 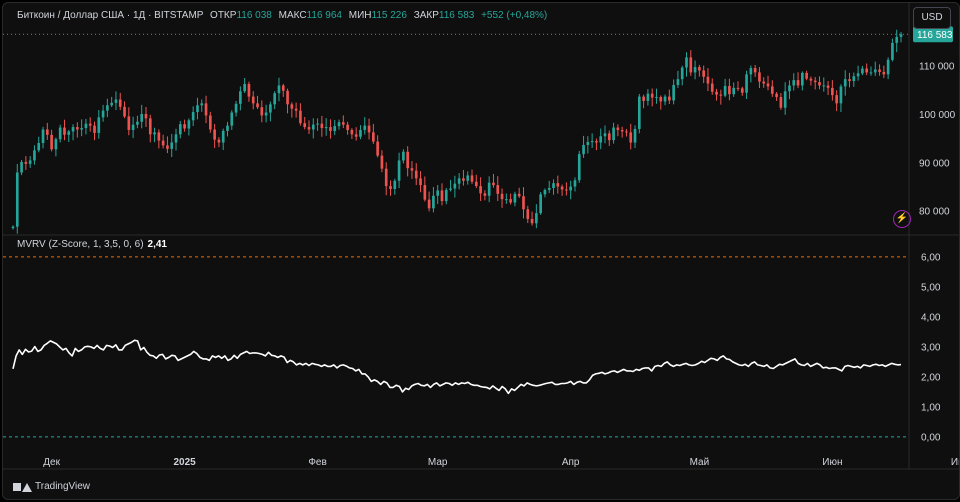 What do you see at coordinates (389, 15) in the screenshot?
I see `low-value: 115 226` at bounding box center [389, 15].